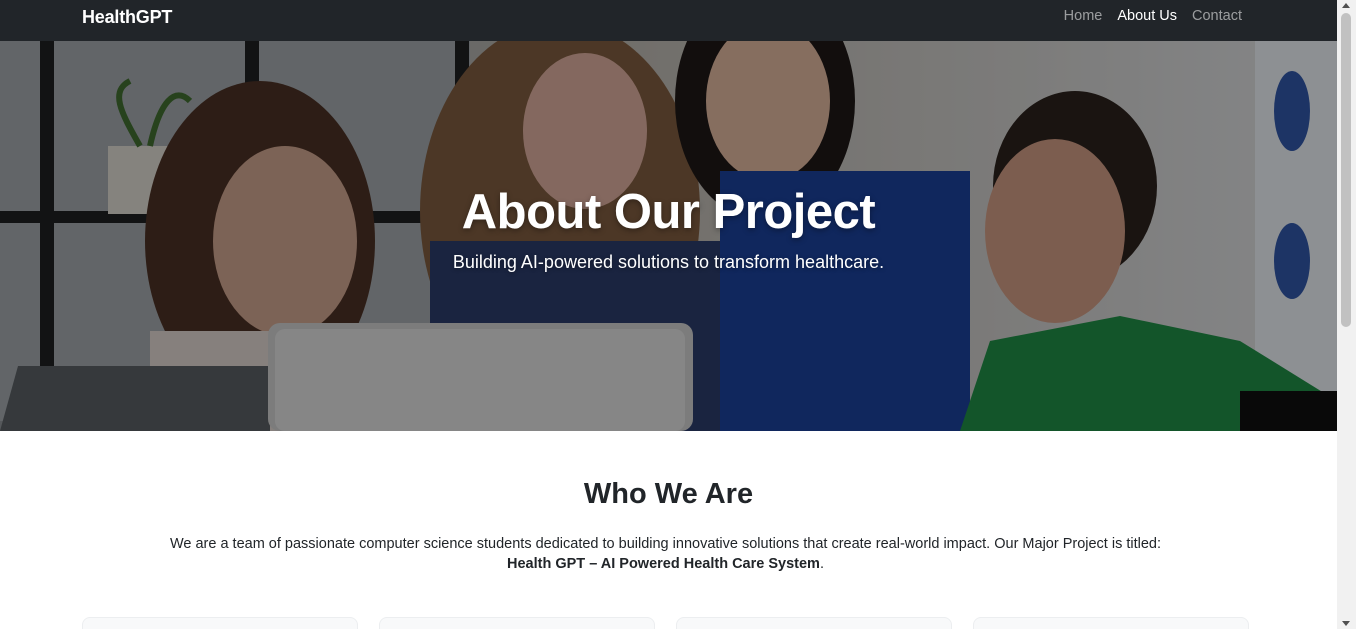  Describe the element at coordinates (1147, 16) in the screenshot. I see `nav-link-about-us: About Us` at that location.